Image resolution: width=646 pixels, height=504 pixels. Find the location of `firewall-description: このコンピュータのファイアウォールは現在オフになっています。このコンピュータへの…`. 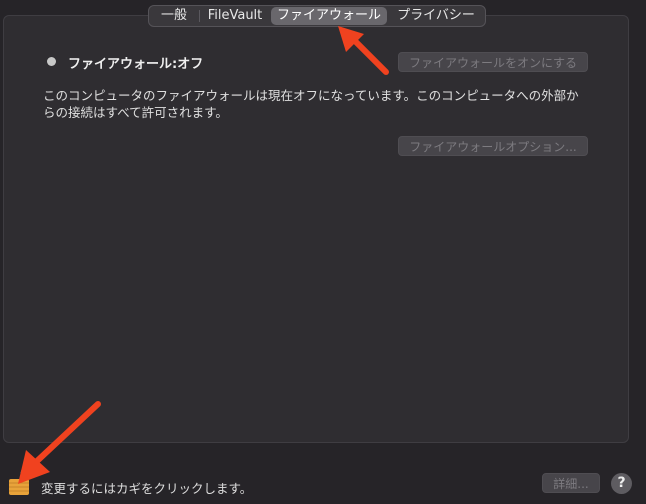

firewall-description: このコンピュータのファイアウォールは現在オフになっています。このコンピュータへの… is located at coordinates (311, 104).